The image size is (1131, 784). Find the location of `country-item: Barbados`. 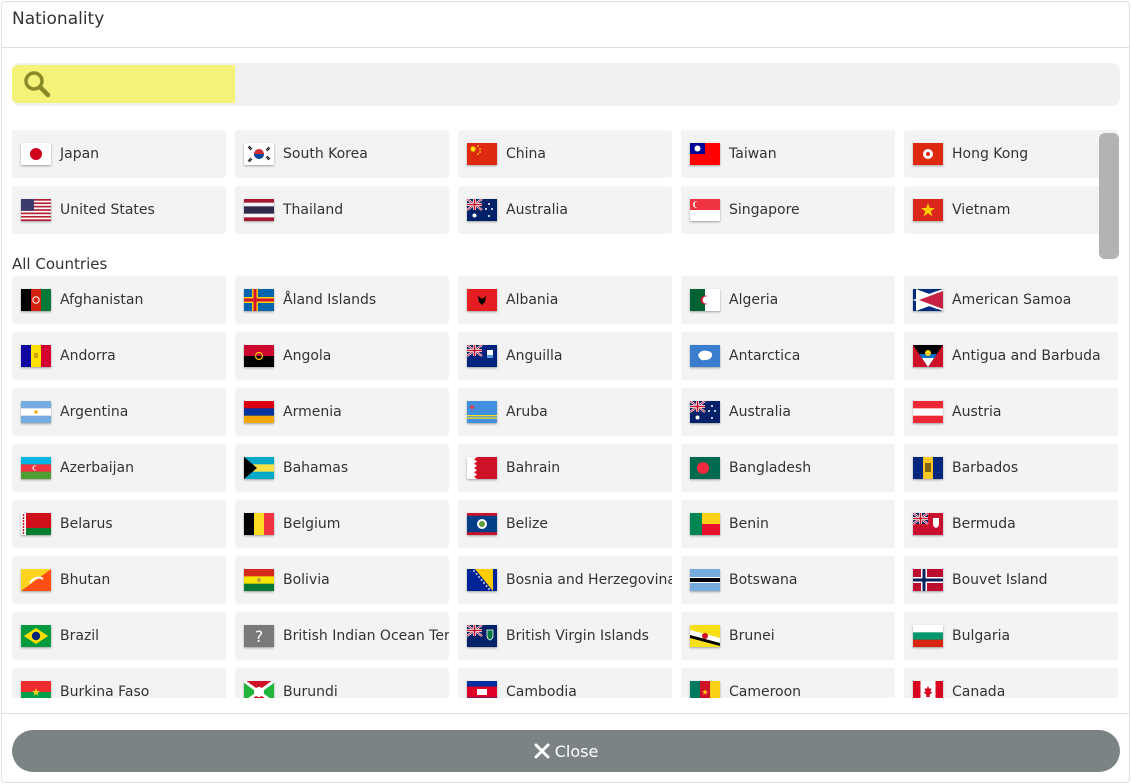

country-item: Barbados is located at coordinates (1011, 468).